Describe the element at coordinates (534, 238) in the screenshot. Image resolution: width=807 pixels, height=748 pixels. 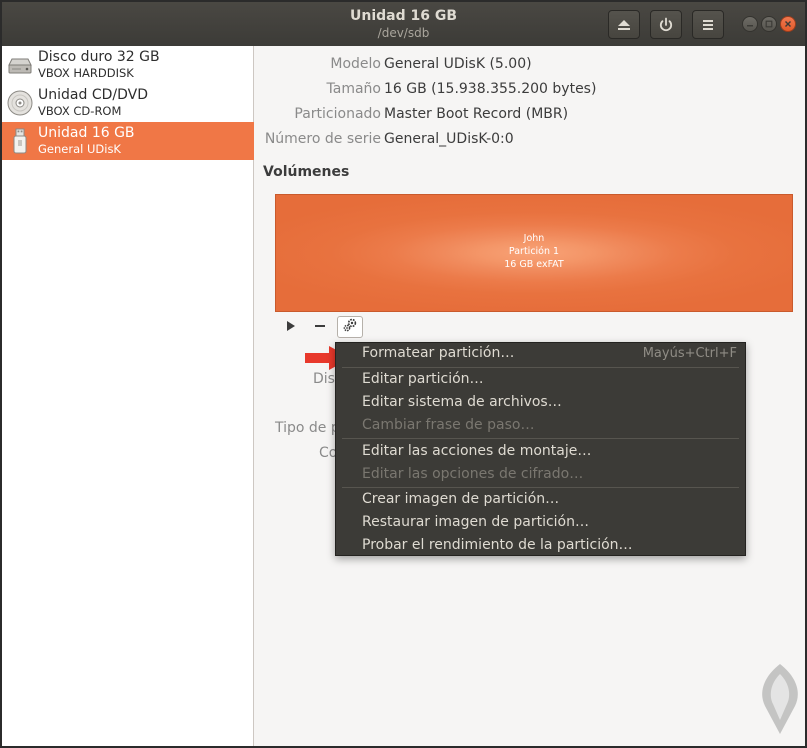
I see `partition-label: John` at that location.